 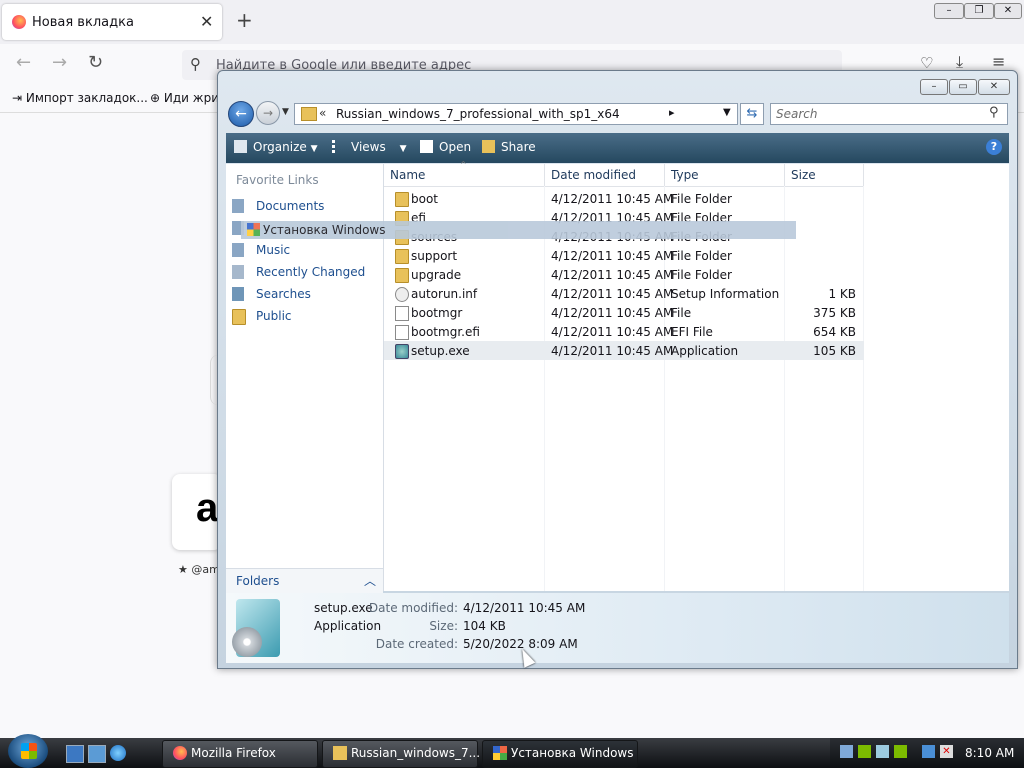 What do you see at coordinates (624, 255) in the screenshot?
I see `file-row: support 4/12/2011 10:45 AM File Folder` at bounding box center [624, 255].